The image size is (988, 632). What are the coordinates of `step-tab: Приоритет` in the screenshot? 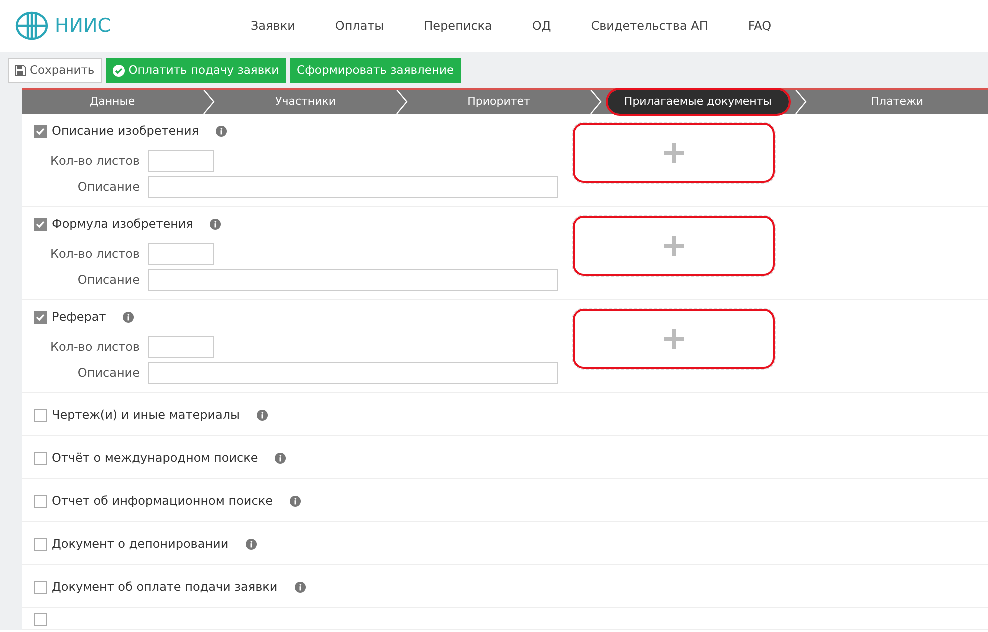 It's located at (499, 102).